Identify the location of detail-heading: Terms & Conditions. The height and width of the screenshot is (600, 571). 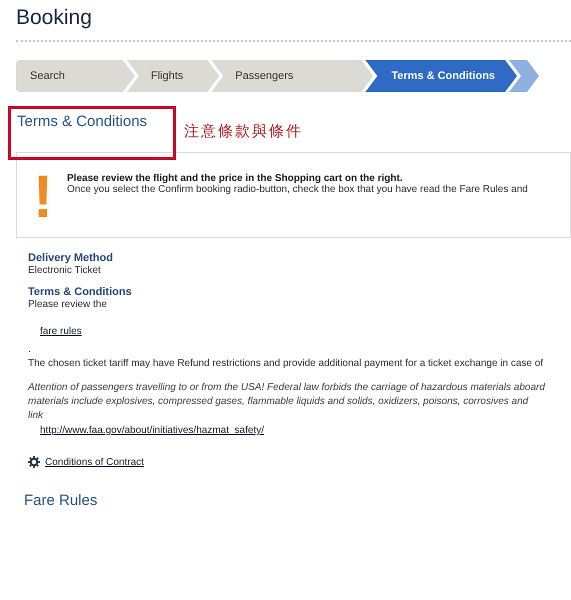
(80, 292).